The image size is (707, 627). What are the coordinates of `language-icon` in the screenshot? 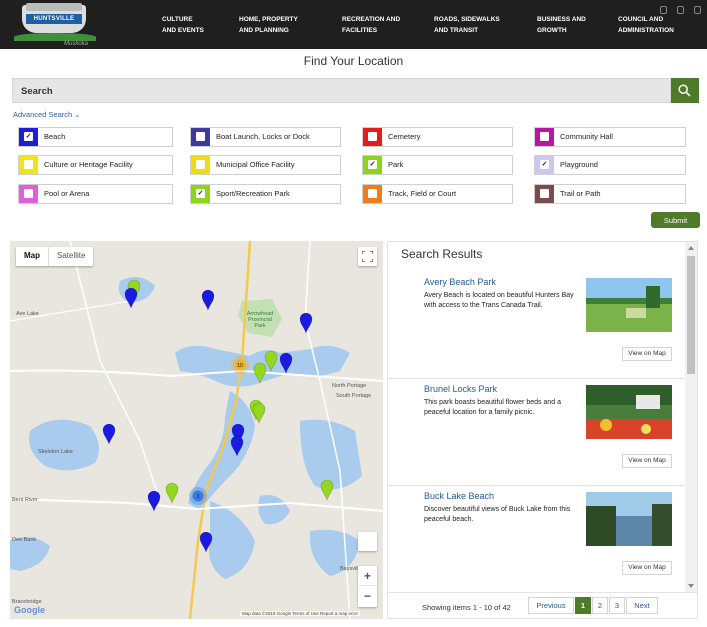 It's located at (663, 10).